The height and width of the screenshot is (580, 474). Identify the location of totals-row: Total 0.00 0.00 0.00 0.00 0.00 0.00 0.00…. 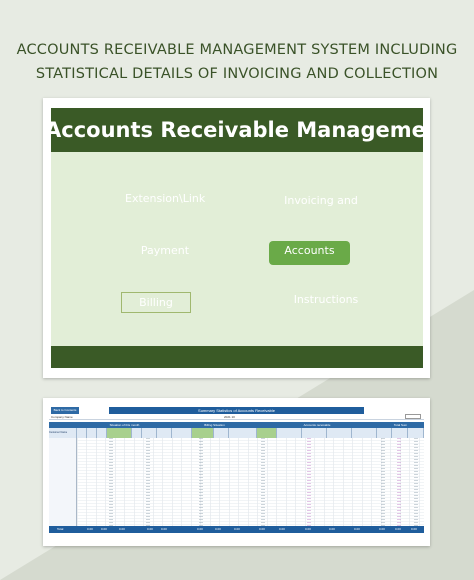
(236, 529).